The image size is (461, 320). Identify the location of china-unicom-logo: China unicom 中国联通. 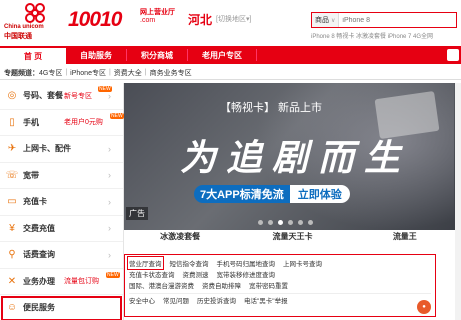
(35, 22).